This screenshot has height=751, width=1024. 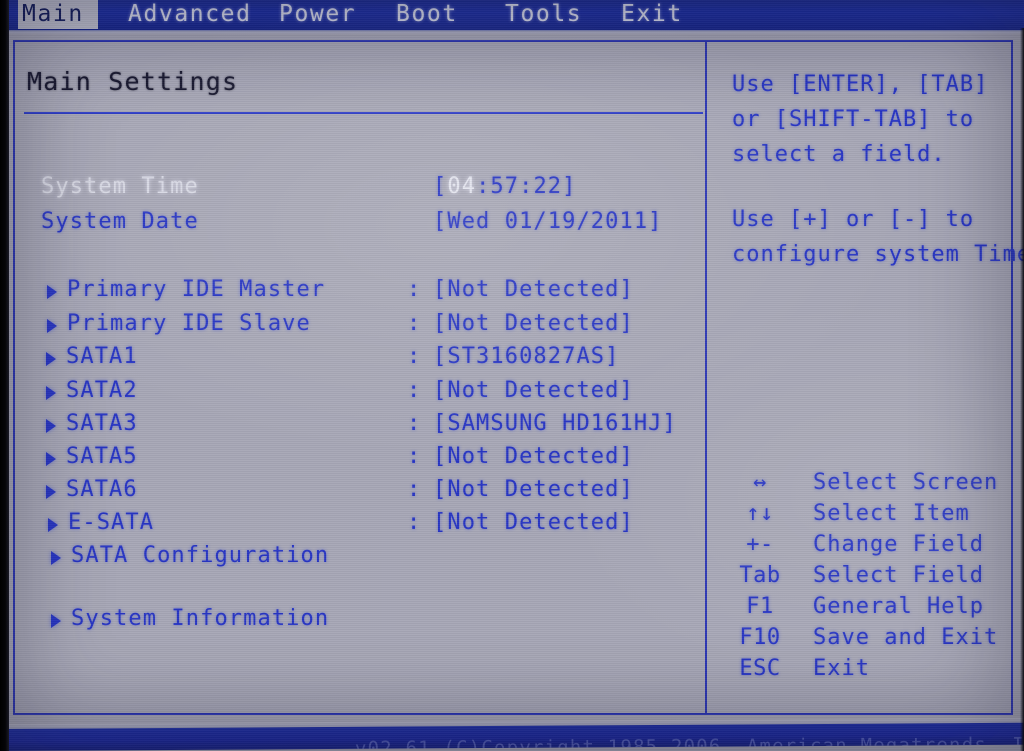 What do you see at coordinates (860, 84) in the screenshot?
I see `help-text-line: Use [ENTER], [TAB]` at bounding box center [860, 84].